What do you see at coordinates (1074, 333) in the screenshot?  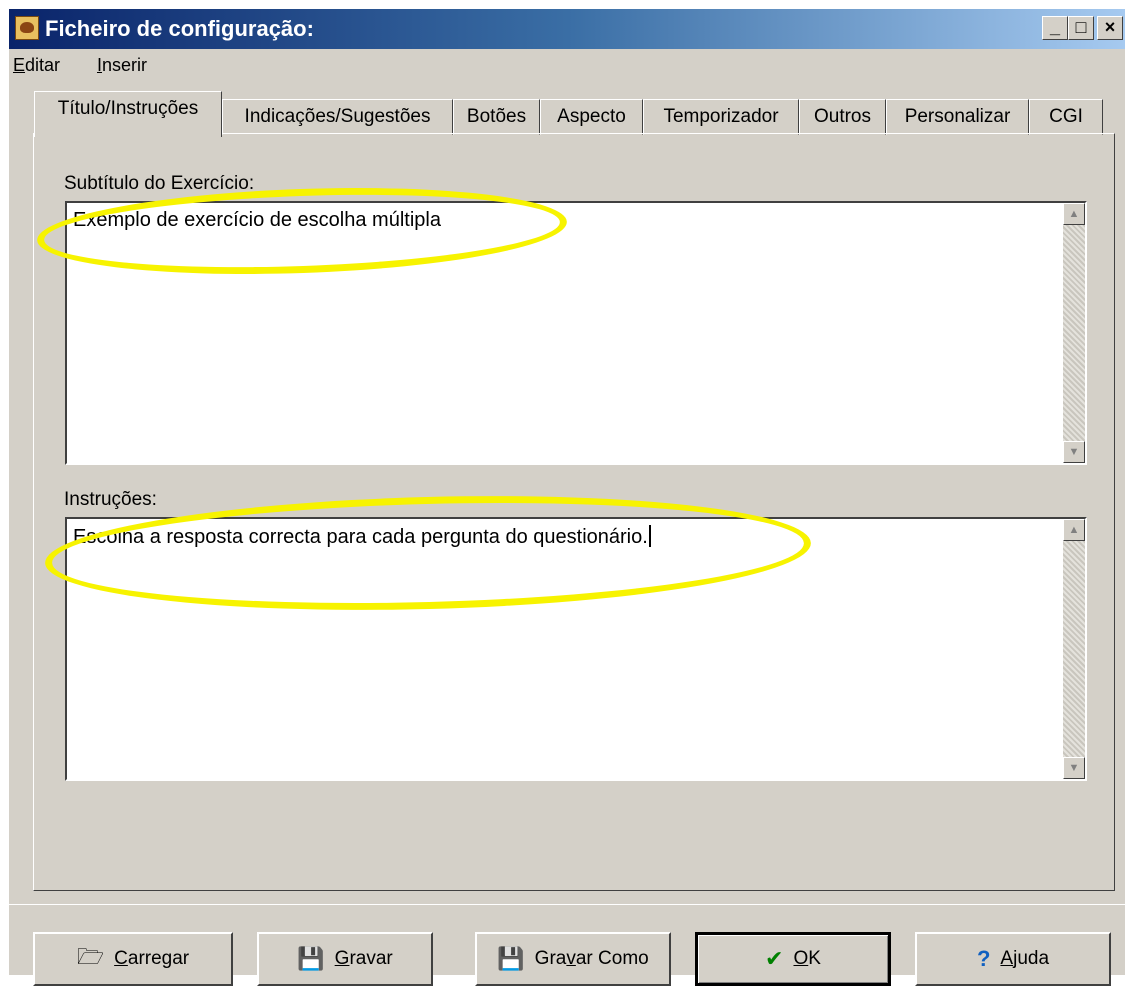 I see `subtitle-scrollbar: ▲ ▼` at bounding box center [1074, 333].